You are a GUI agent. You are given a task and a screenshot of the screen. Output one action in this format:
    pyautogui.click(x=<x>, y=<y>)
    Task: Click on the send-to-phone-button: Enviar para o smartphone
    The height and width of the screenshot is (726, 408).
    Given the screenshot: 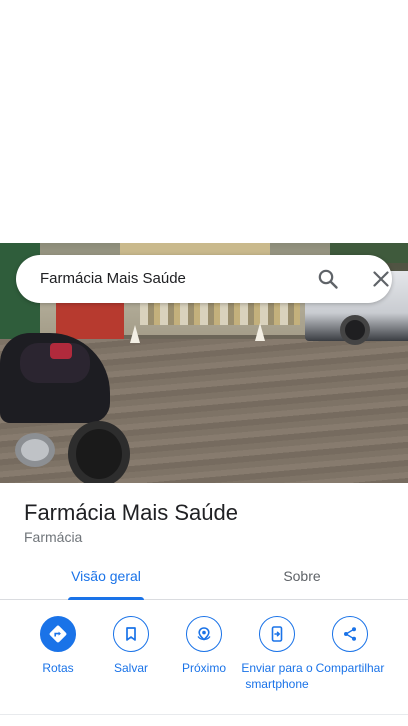 What is the action you would take?
    pyautogui.click(x=277, y=653)
    